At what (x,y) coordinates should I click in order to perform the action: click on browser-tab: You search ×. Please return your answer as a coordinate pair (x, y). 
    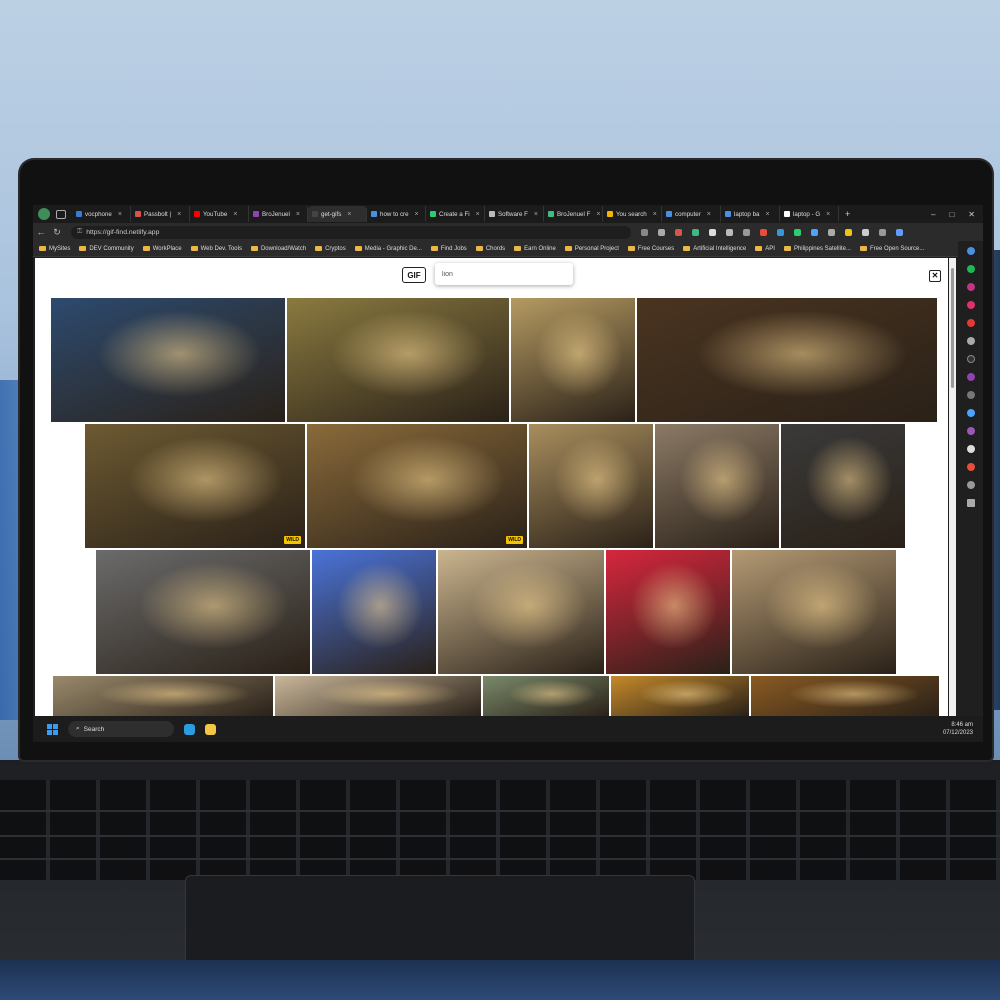
    Looking at the image, I should click on (632, 214).